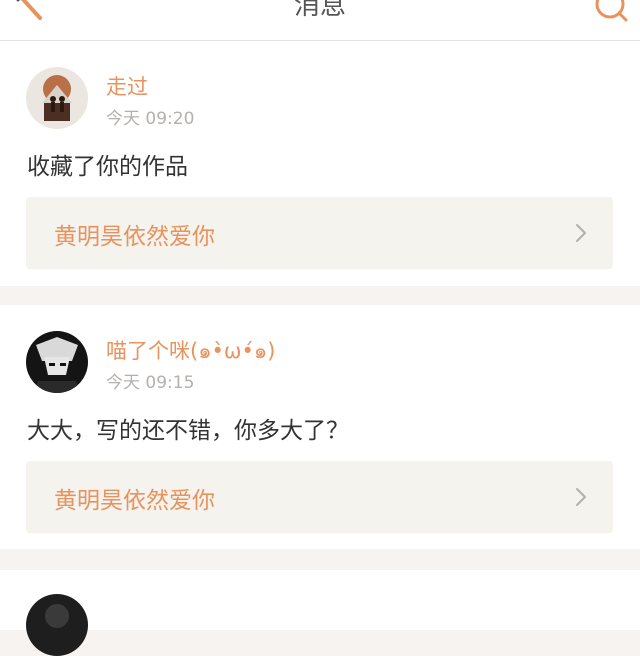  What do you see at coordinates (320, 613) in the screenshot?
I see `message-item` at bounding box center [320, 613].